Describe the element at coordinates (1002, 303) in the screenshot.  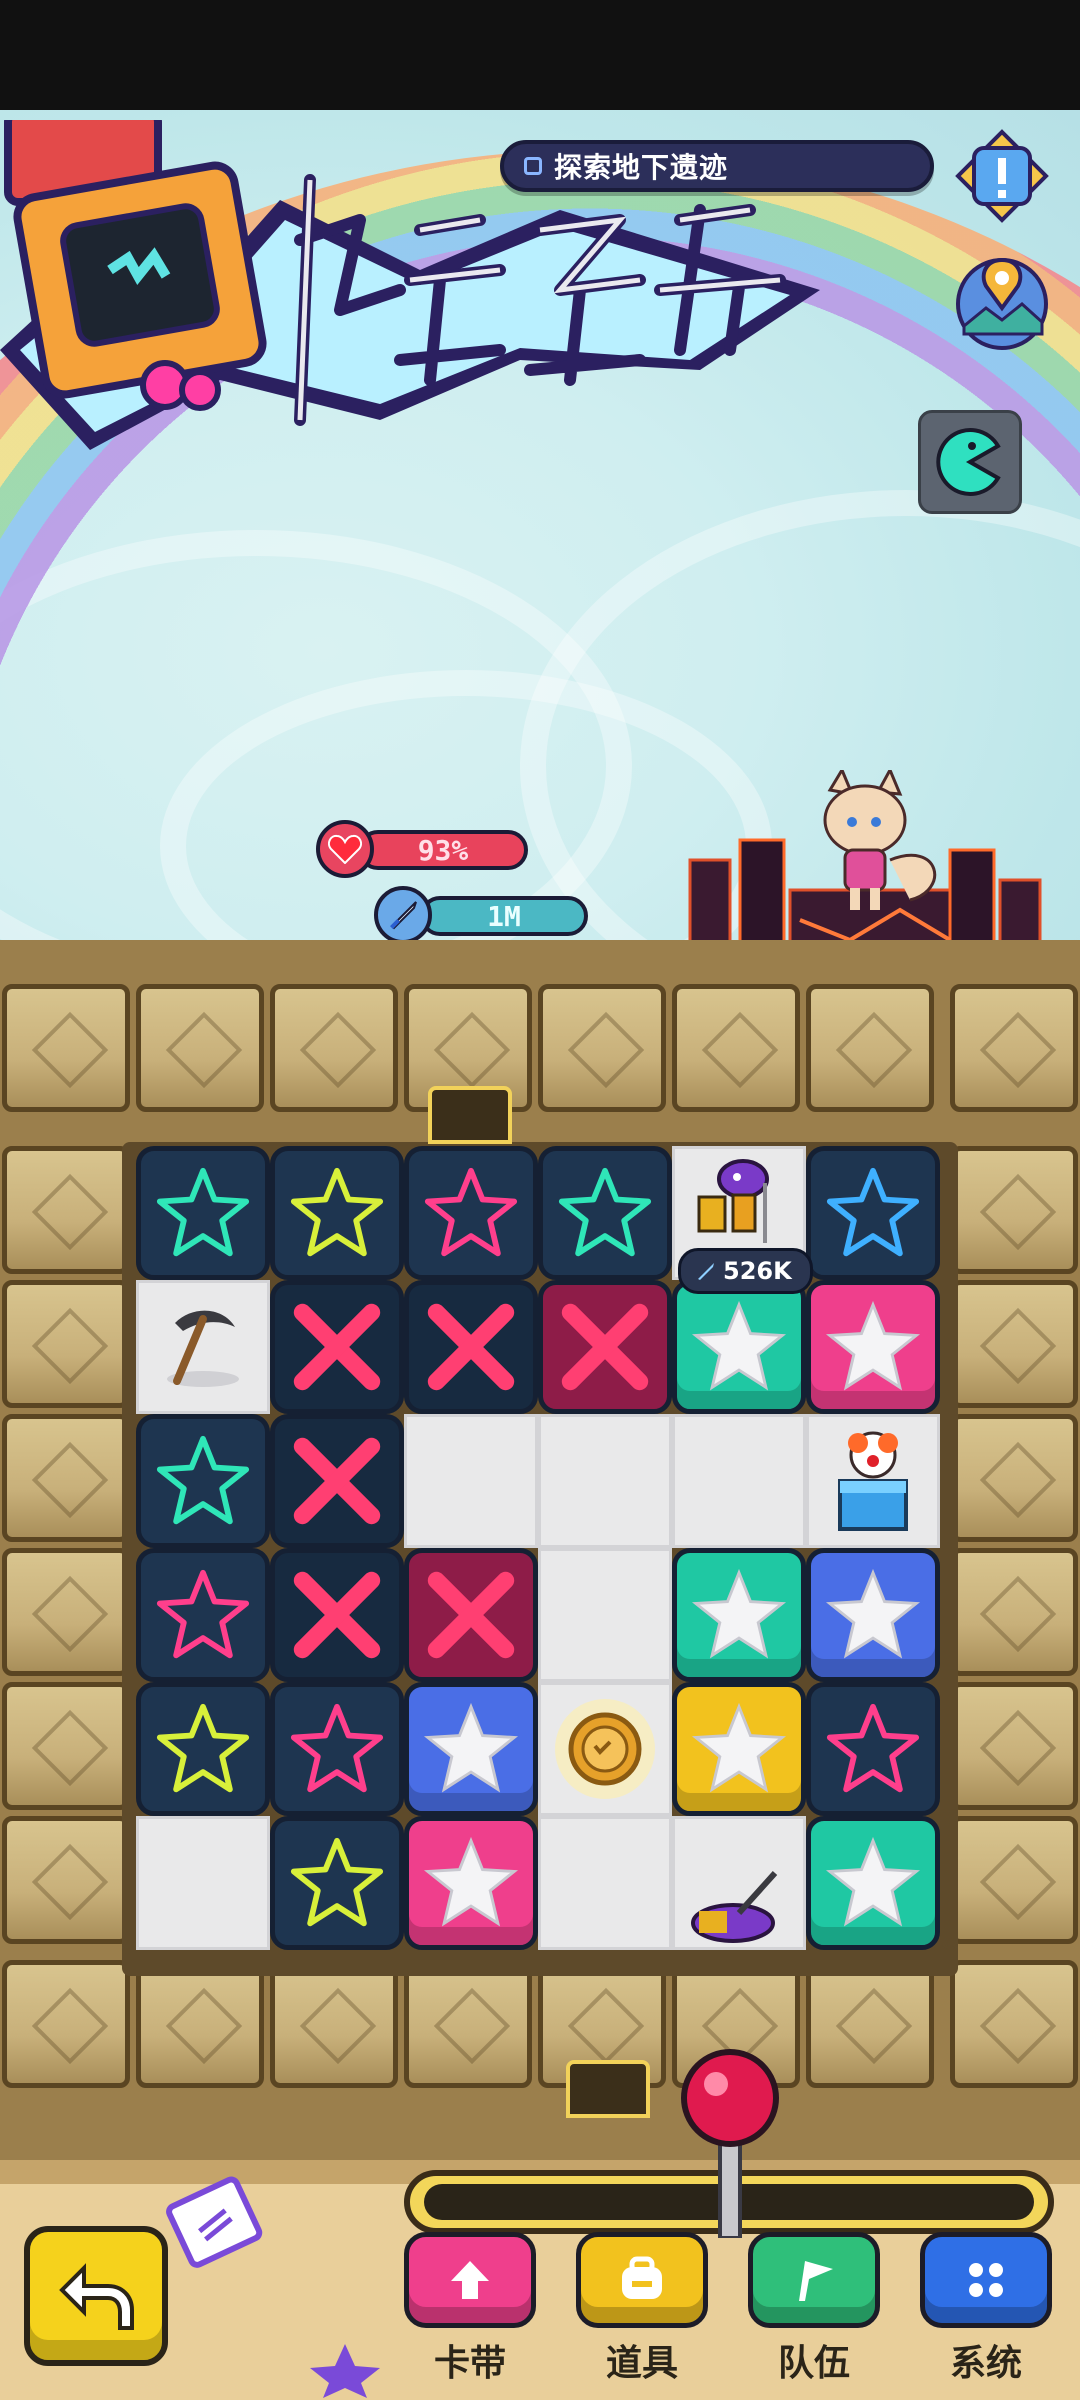
I see `map-pin-icon` at that location.